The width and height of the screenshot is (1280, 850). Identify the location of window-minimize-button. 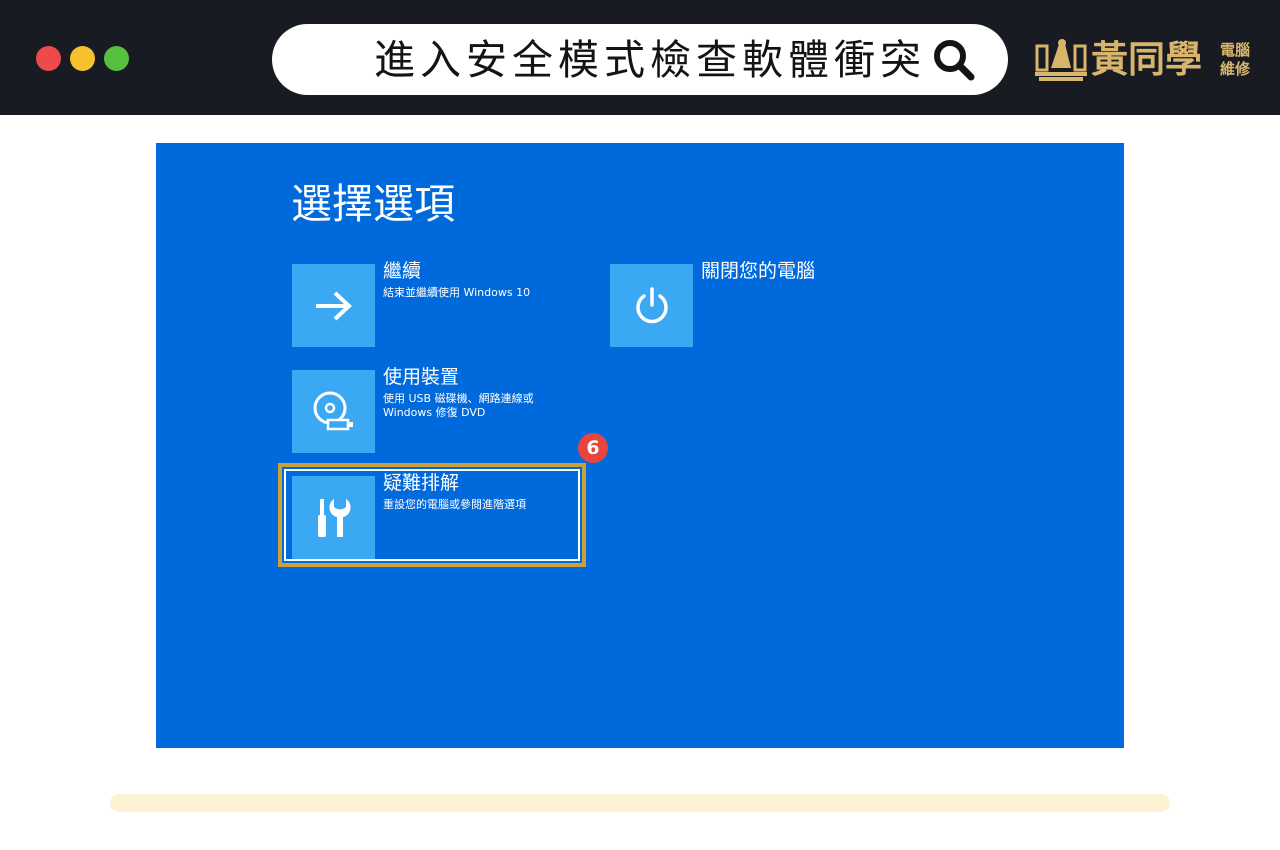
(82, 58).